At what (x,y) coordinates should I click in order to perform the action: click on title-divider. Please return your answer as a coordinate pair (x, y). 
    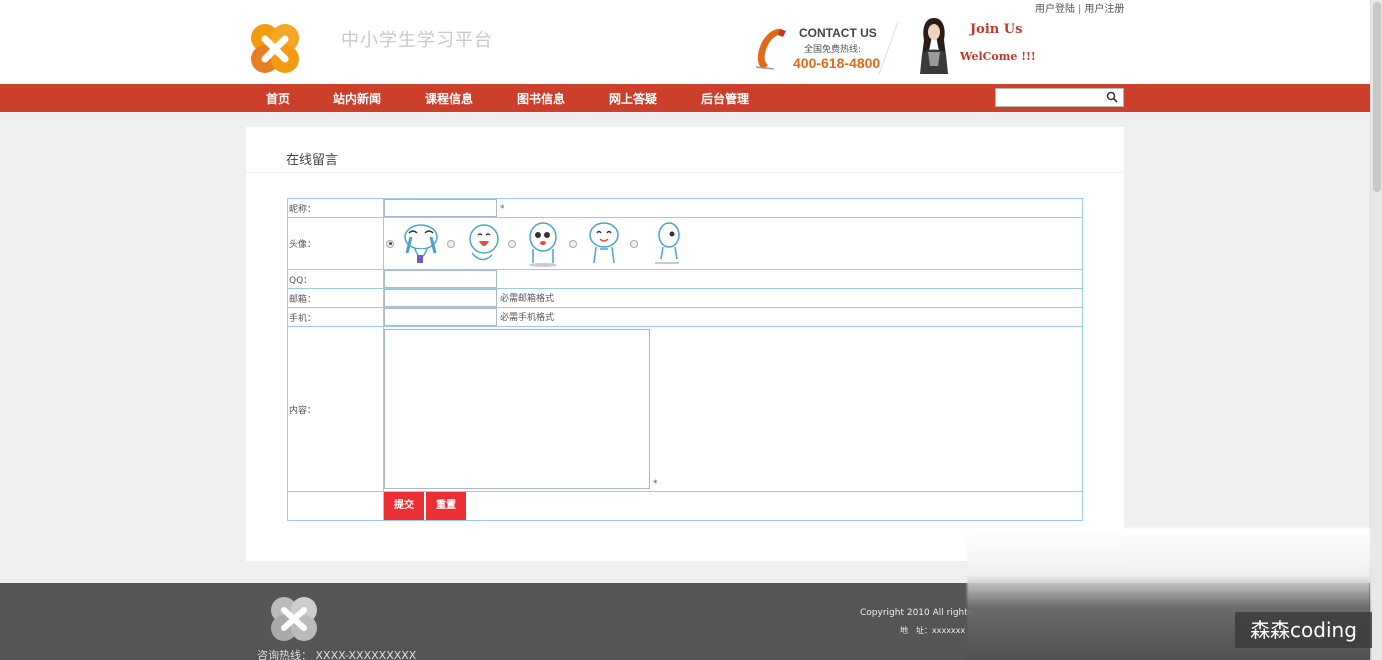
    Looking at the image, I should click on (685, 172).